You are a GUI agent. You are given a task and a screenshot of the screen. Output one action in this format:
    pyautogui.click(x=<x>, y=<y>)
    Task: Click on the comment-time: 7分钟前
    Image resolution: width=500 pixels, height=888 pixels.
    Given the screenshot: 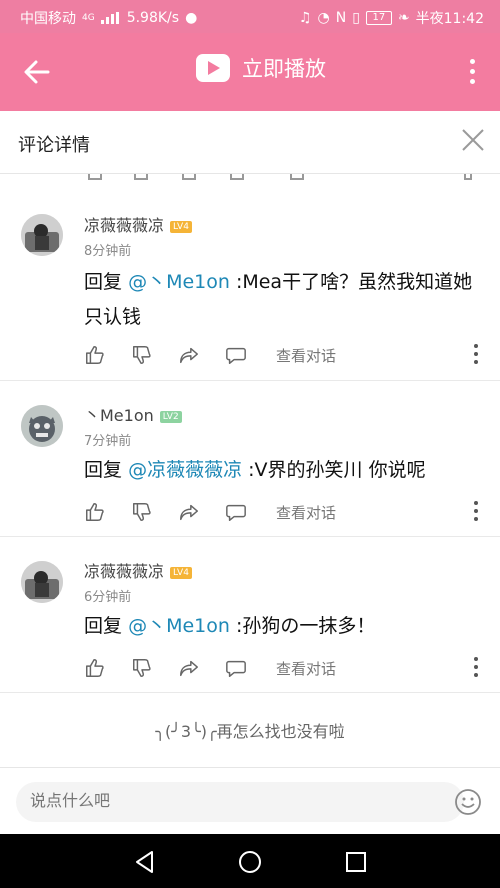 What is the action you would take?
    pyautogui.click(x=108, y=441)
    